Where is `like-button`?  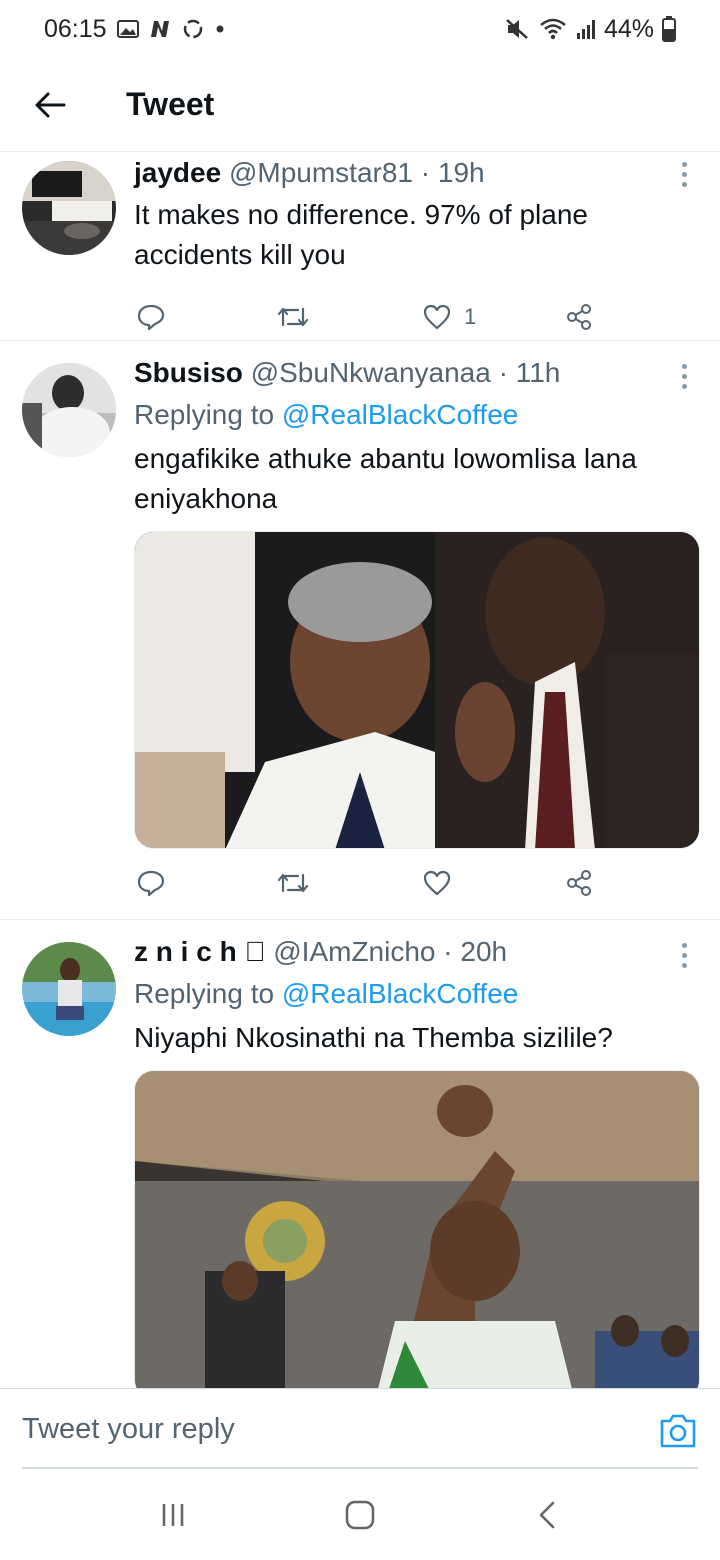 like-button is located at coordinates (437, 883).